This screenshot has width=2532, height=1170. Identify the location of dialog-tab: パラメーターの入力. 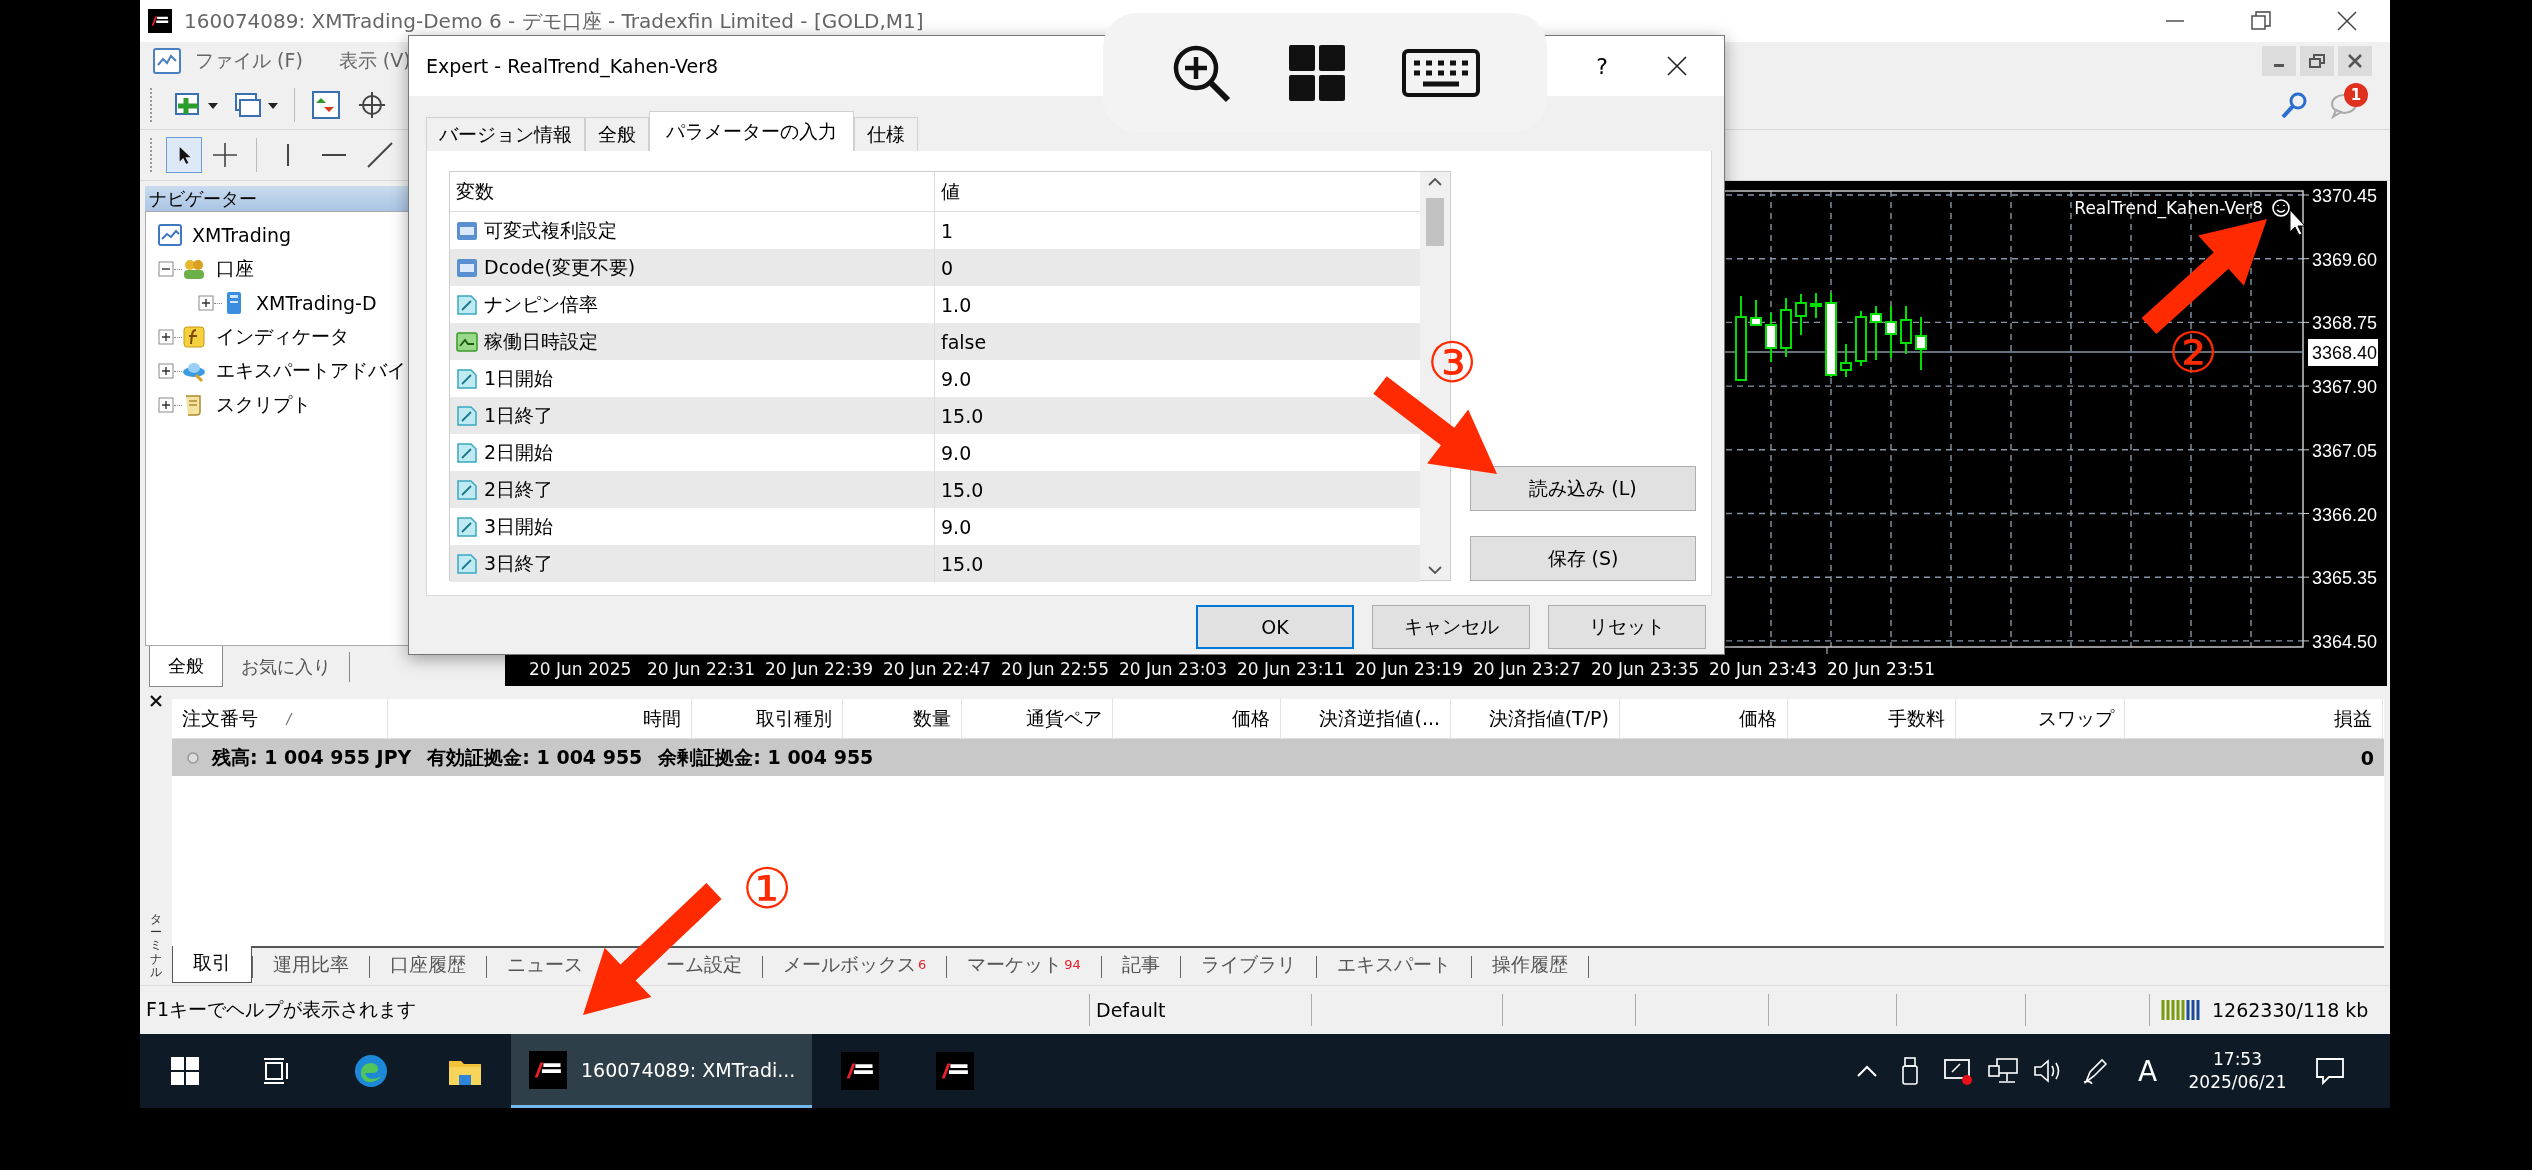
(751, 131).